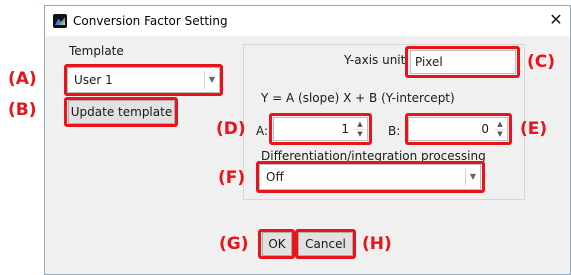 The width and height of the screenshot is (571, 275). Describe the element at coordinates (458, 129) in the screenshot. I see `highlight-e` at that location.